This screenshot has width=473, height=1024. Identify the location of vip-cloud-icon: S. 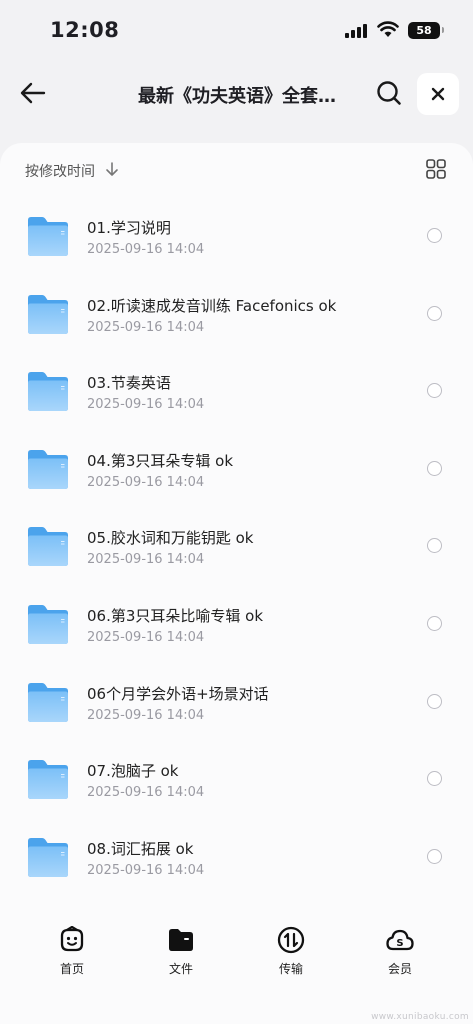
(400, 940).